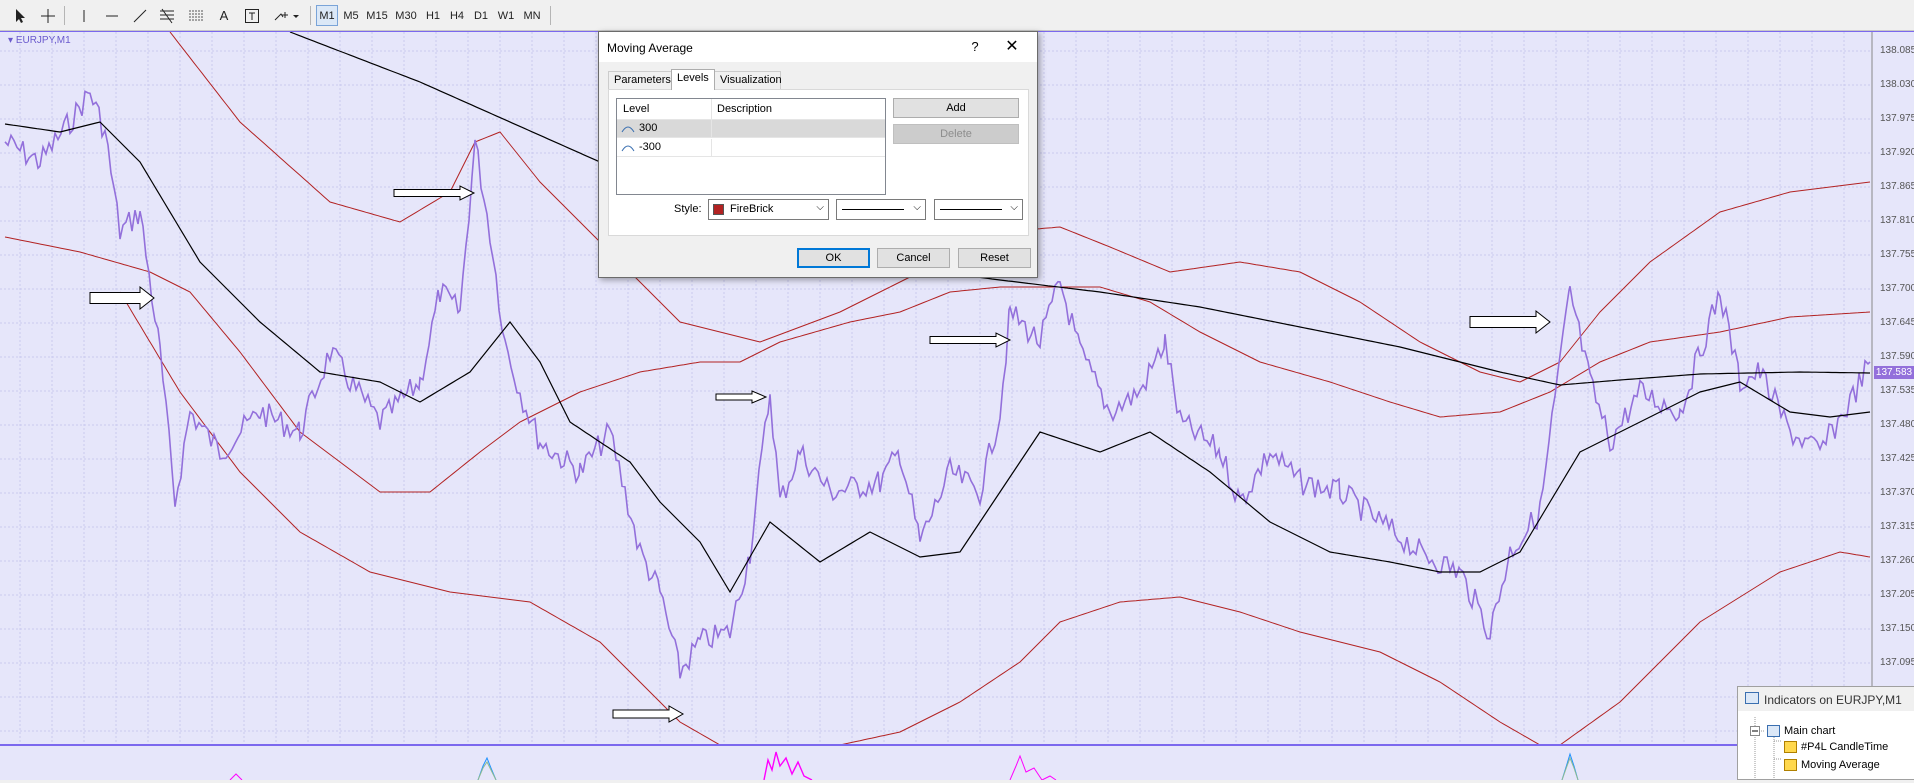 This screenshot has width=1914, height=783. I want to click on trendline-icon, so click(140, 15).